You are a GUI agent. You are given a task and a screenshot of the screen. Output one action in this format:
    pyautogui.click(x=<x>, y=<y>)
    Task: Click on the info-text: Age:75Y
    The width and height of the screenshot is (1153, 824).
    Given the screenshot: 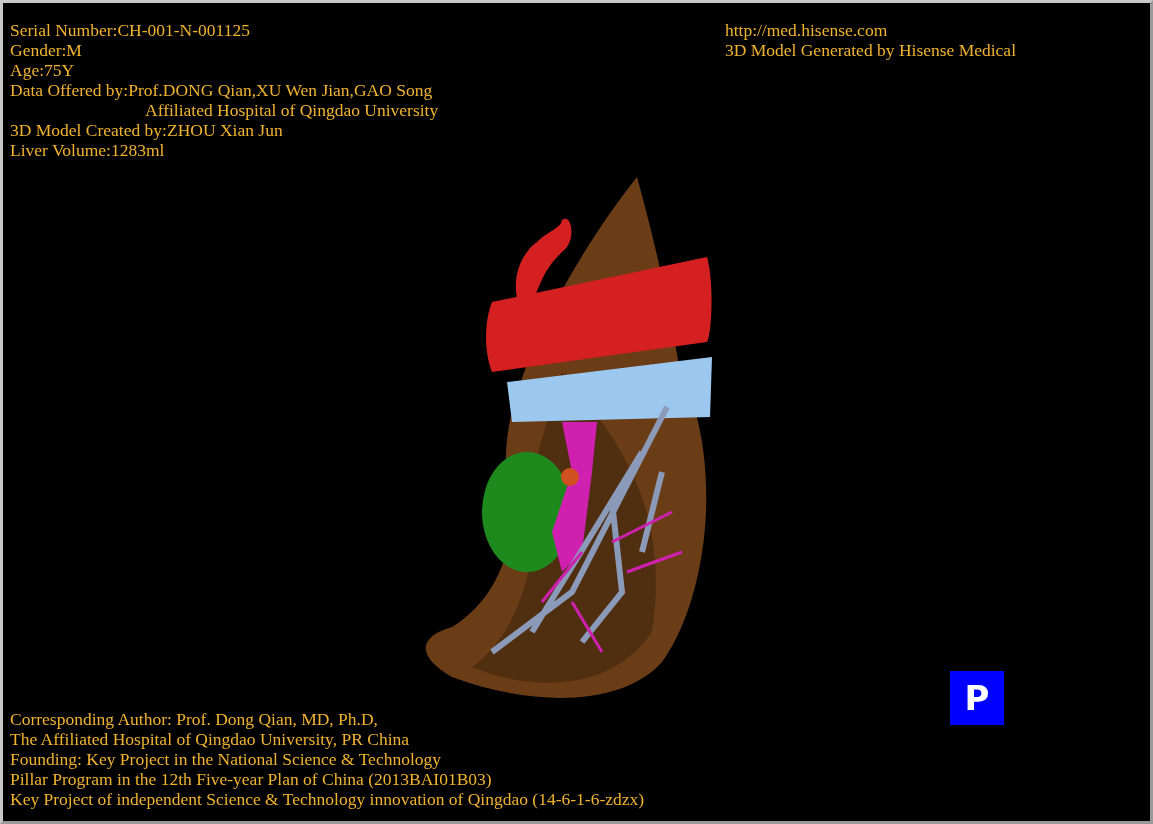 What is the action you would take?
    pyautogui.click(x=43, y=70)
    